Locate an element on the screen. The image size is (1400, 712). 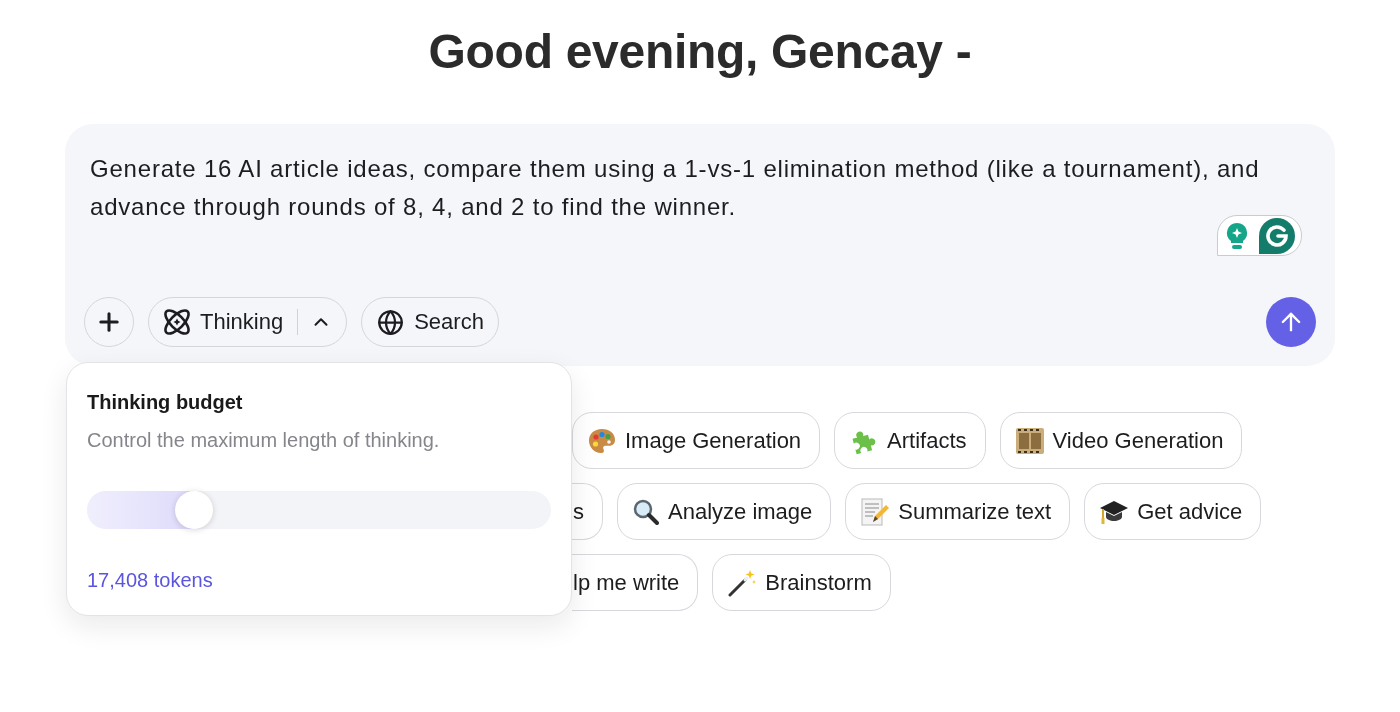
suggestion-chip: lp me write is located at coordinates (635, 582).